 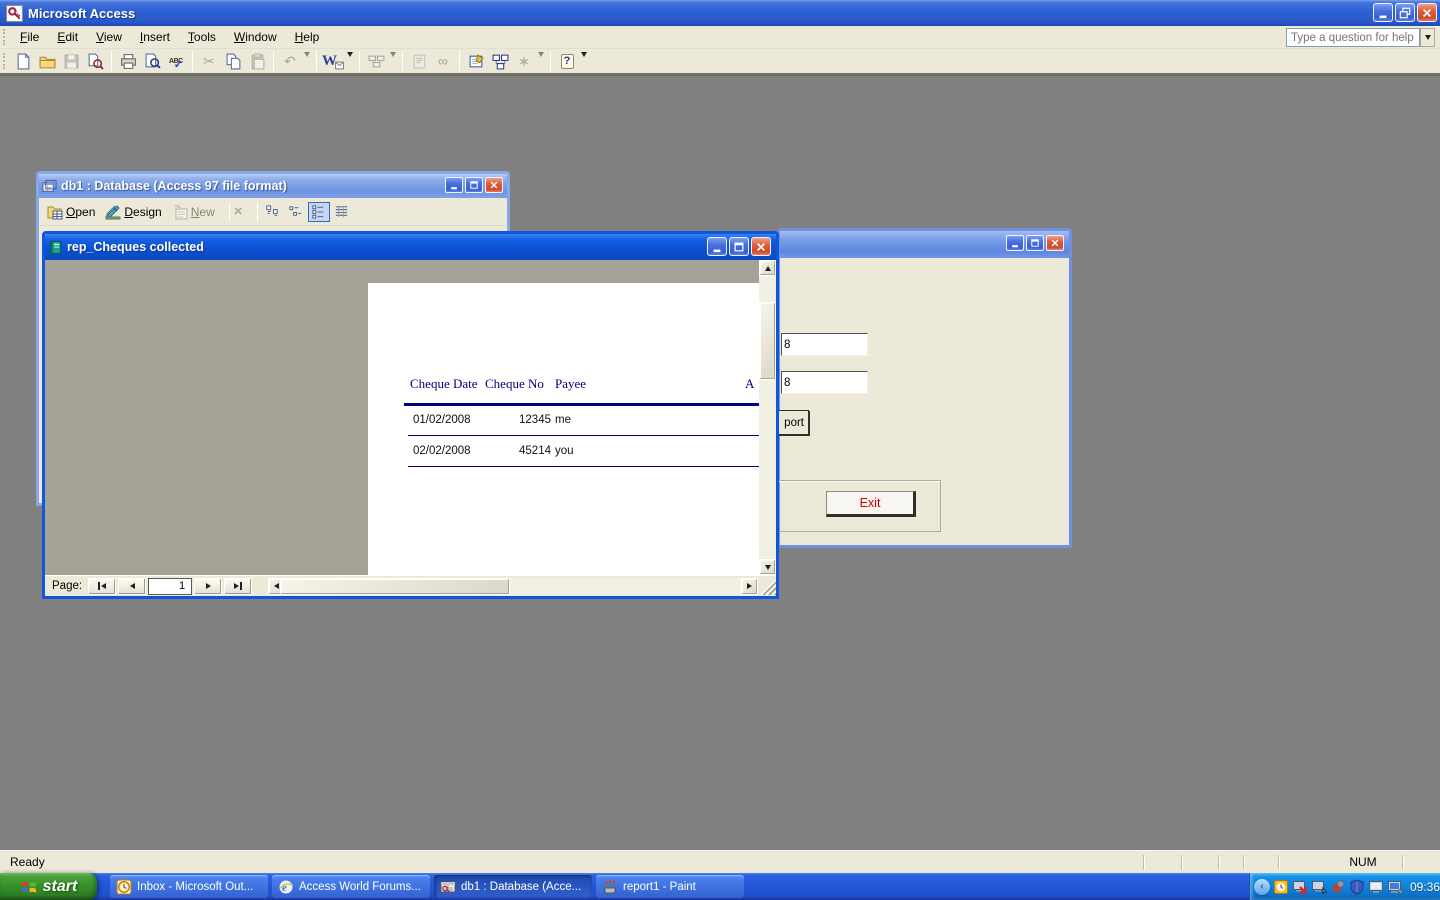 I want to click on properties-icon, so click(x=476, y=61).